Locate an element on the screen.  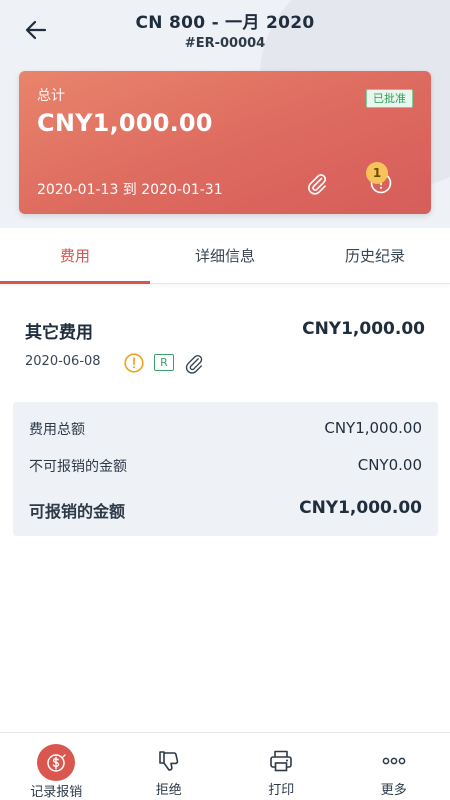
expense-date: 2020-06-08 is located at coordinates (63, 361).